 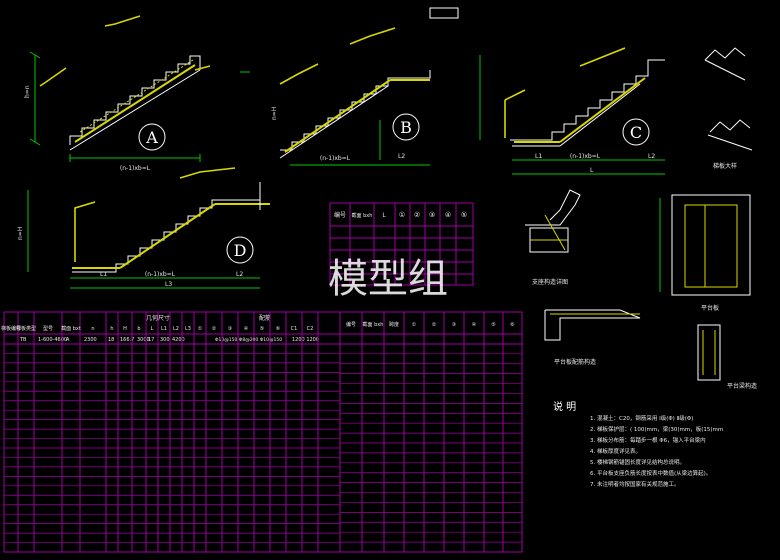 I want to click on small-table-h4: ②, so click(x=417, y=215).